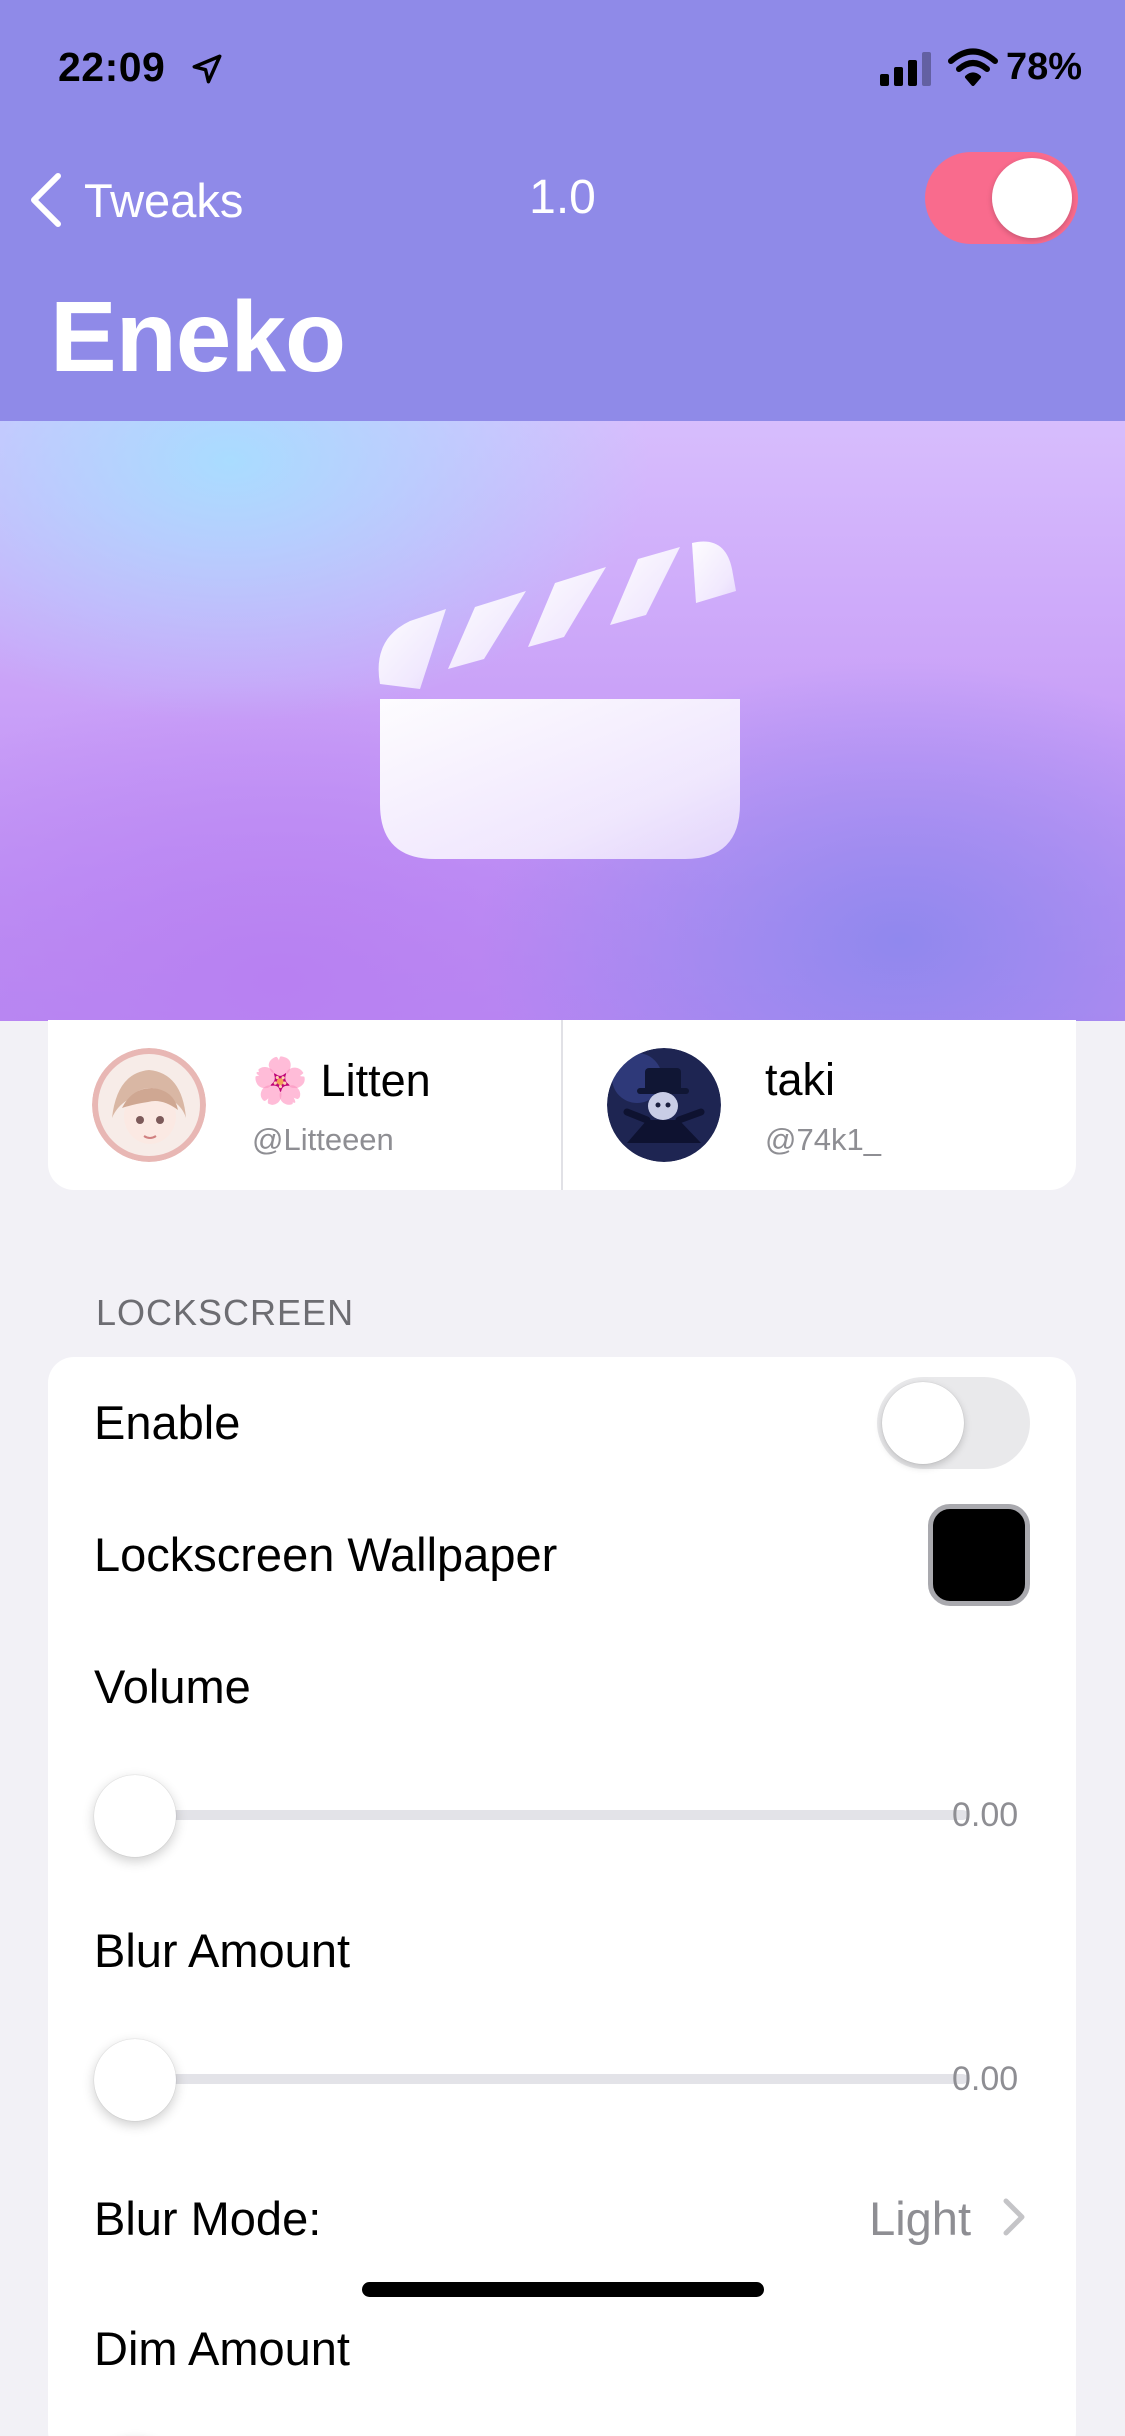  I want to click on credit-taki: taki @74k1_, so click(818, 1105).